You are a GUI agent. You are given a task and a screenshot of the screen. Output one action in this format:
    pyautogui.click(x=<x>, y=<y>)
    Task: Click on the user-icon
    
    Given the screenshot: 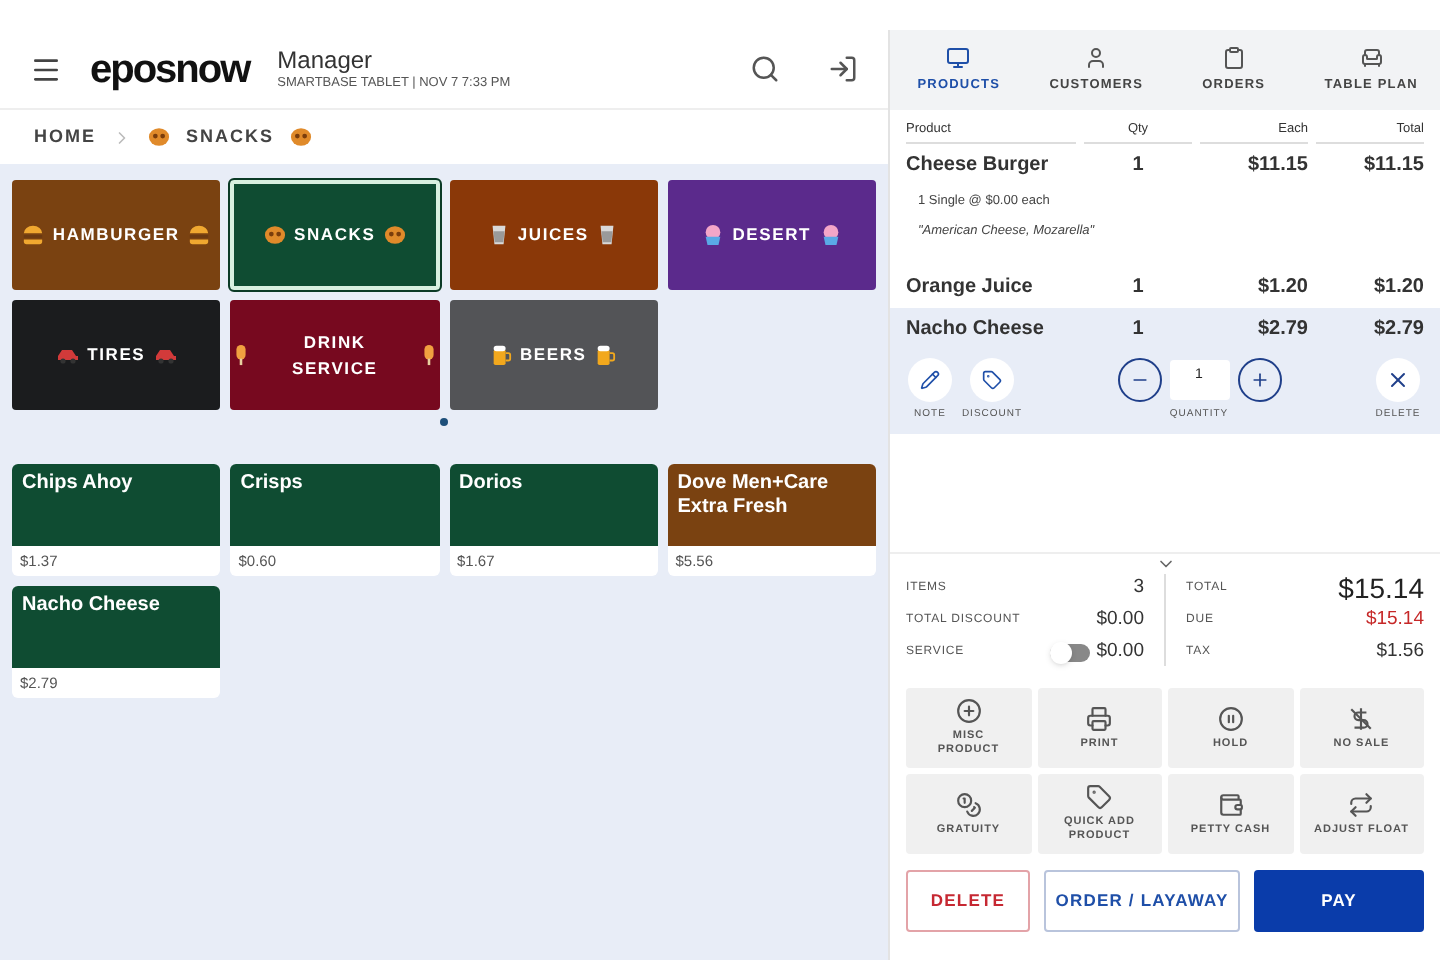 What is the action you would take?
    pyautogui.click(x=1096, y=57)
    